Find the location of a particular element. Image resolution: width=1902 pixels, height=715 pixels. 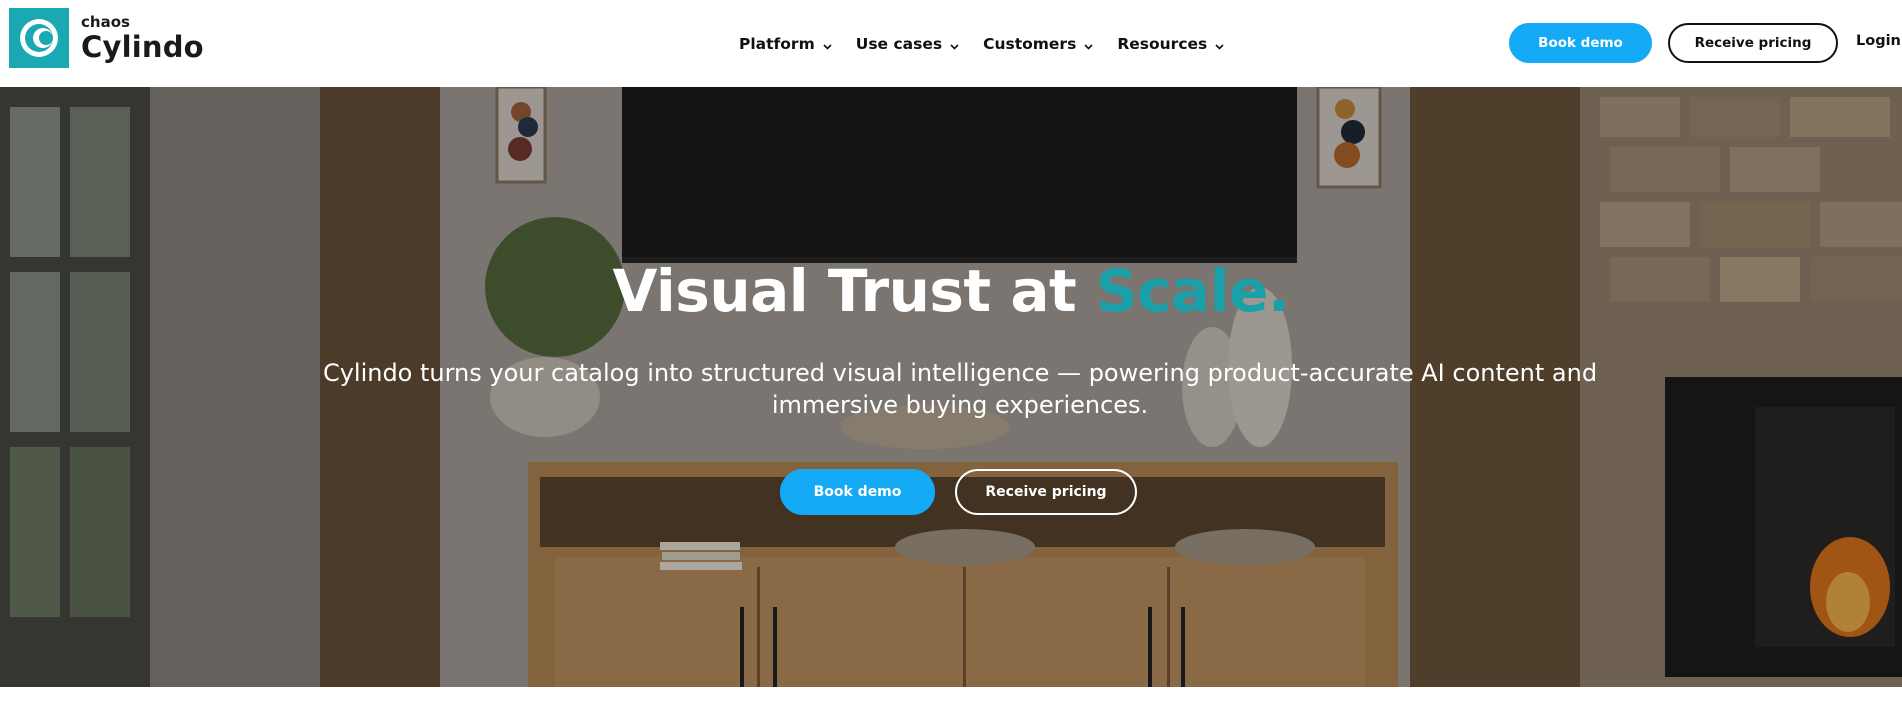

nav-item-customers: Customers is located at coordinates (1038, 44).